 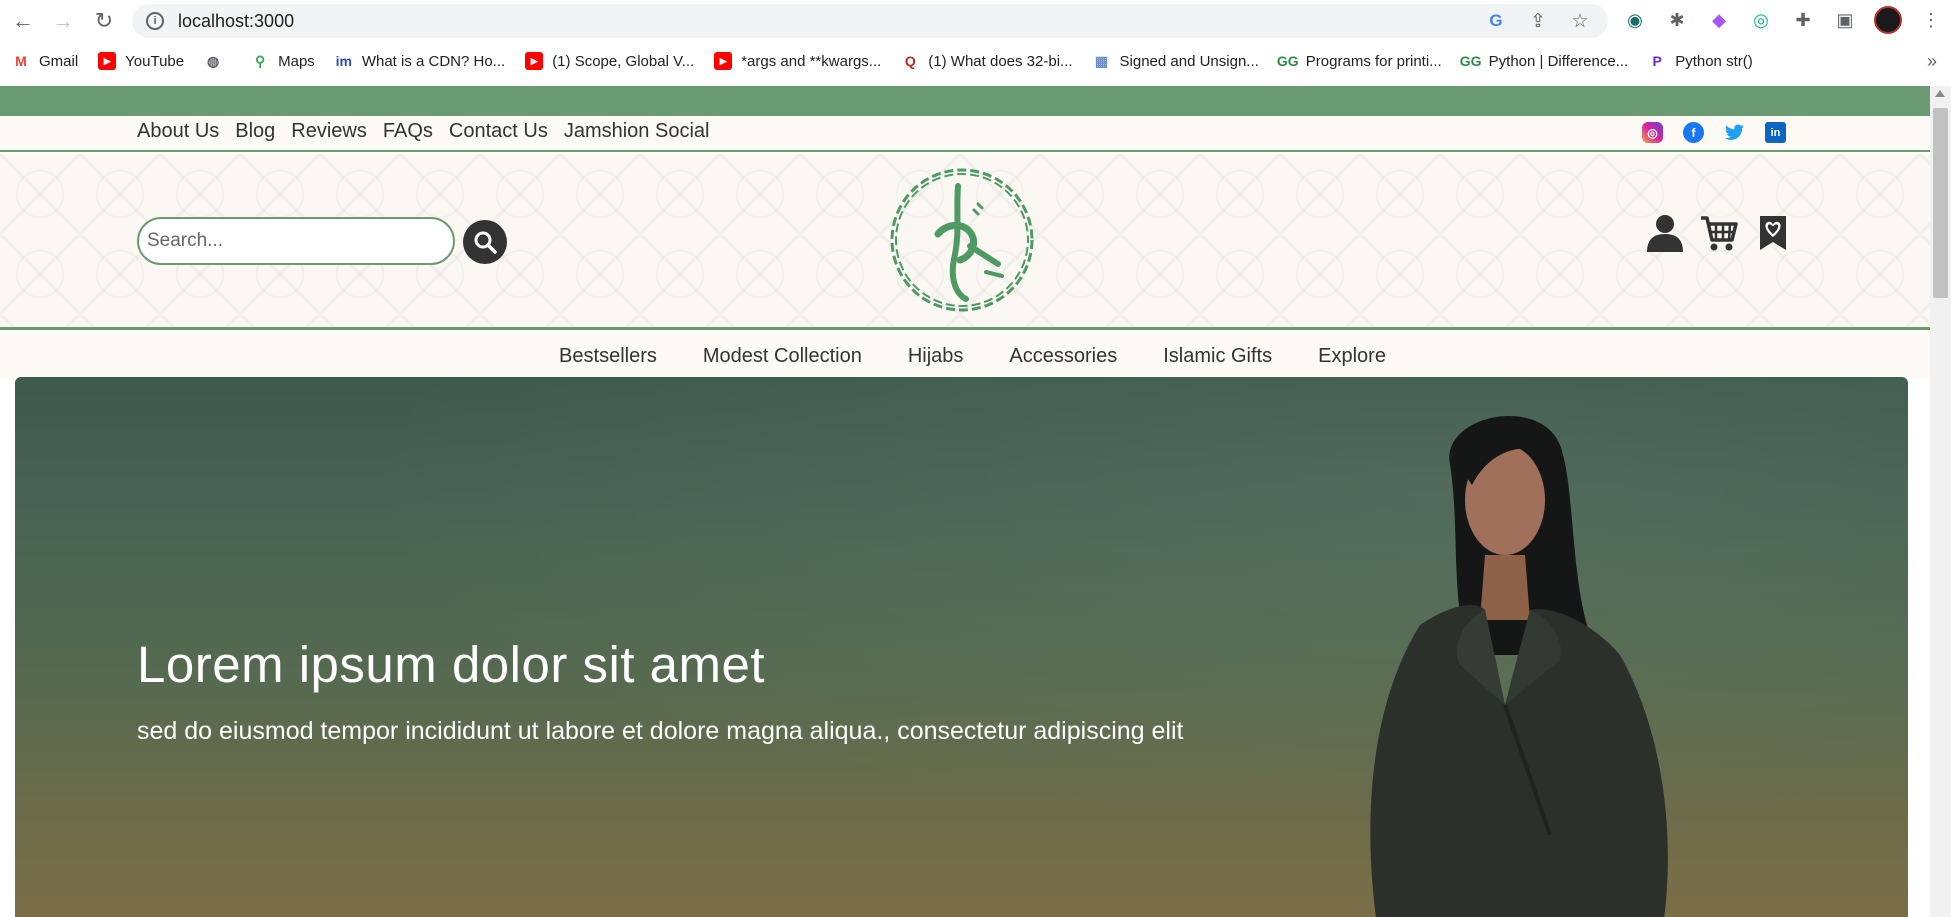 What do you see at coordinates (782, 356) in the screenshot?
I see `nav-modest-collection: Modest Collection` at bounding box center [782, 356].